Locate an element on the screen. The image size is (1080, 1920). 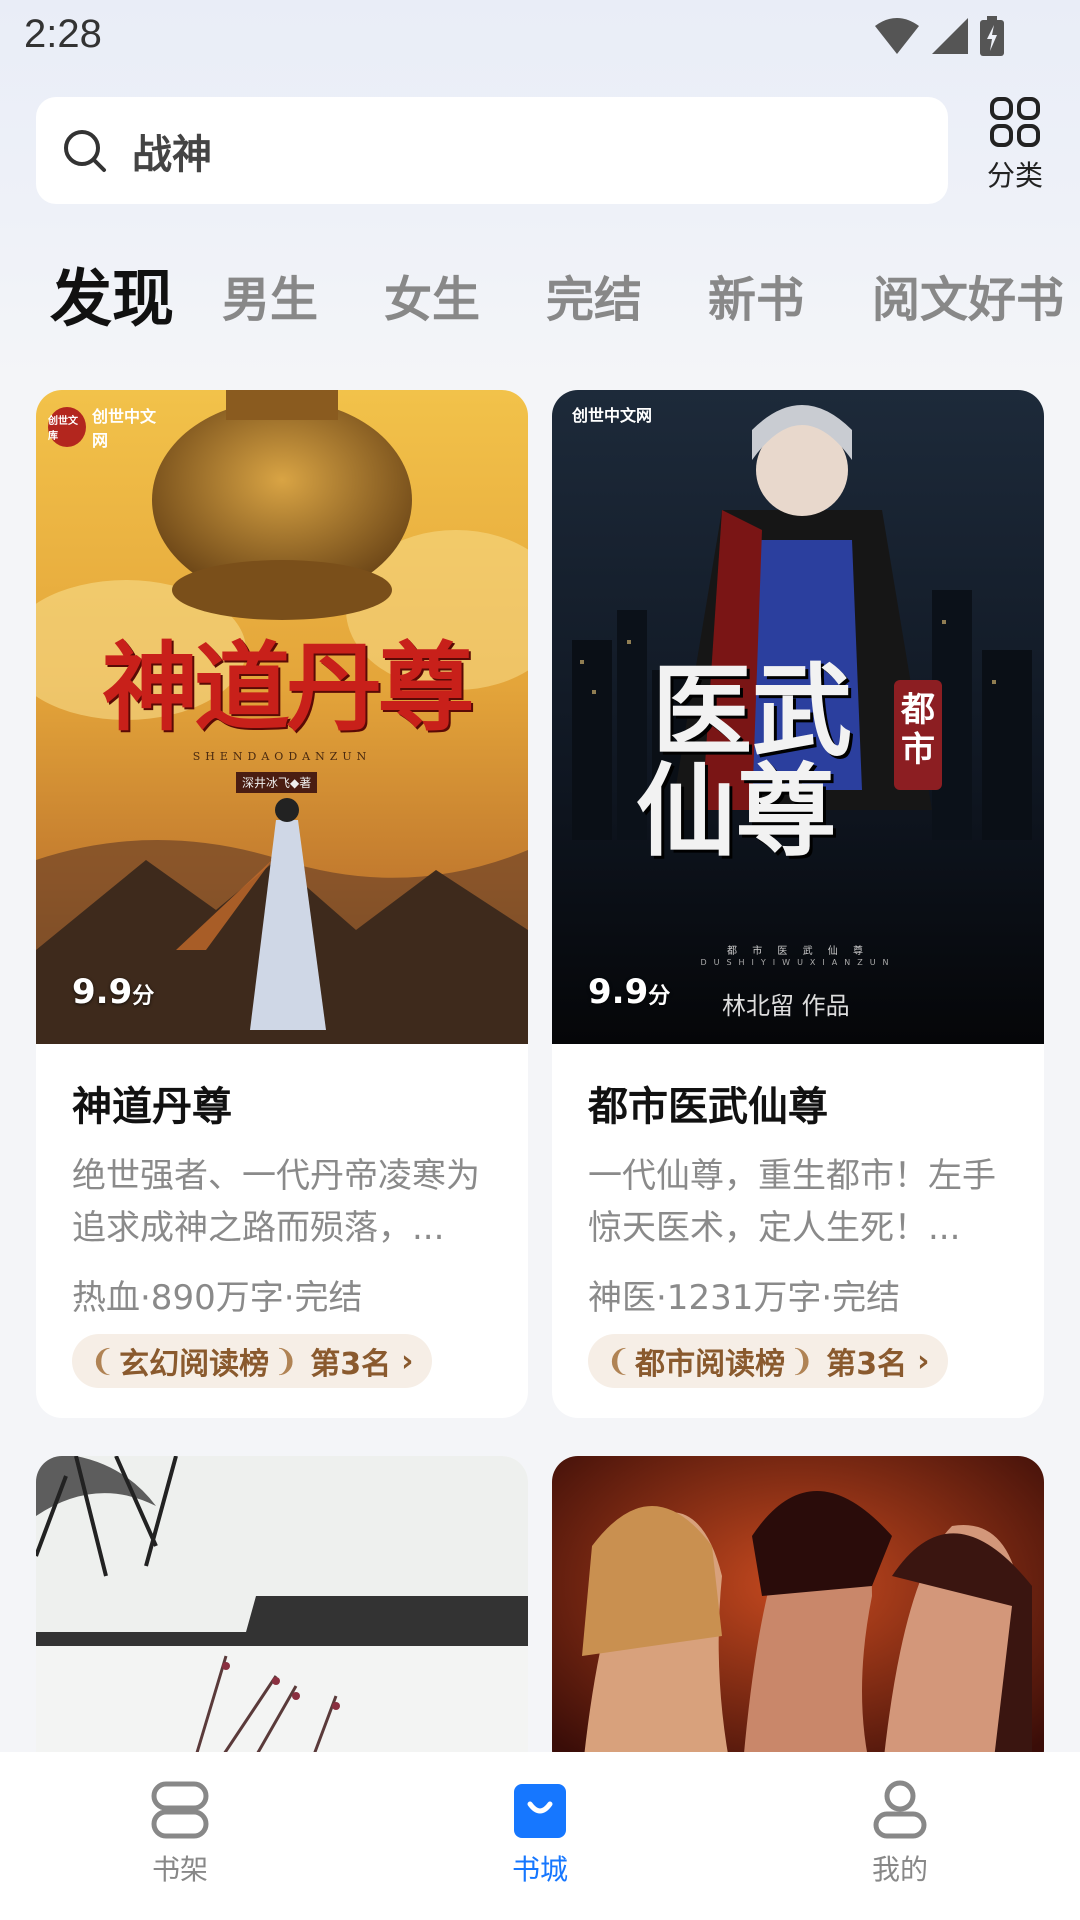
book-title: 都市医武仙尊 is located at coordinates (708, 1103).